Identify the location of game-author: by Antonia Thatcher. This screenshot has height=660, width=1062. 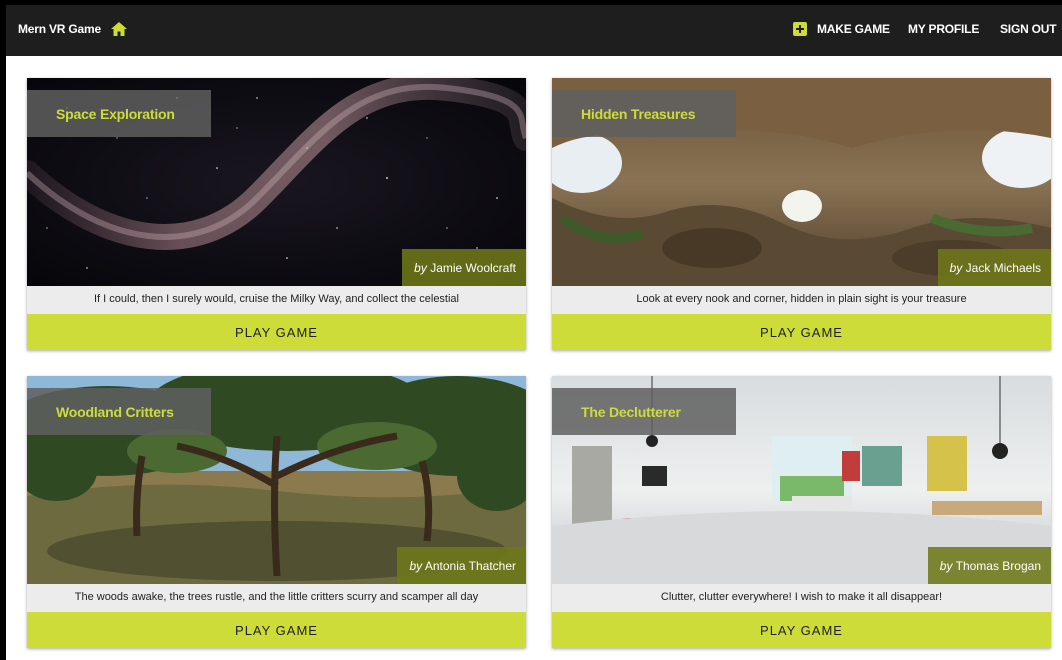
(461, 565).